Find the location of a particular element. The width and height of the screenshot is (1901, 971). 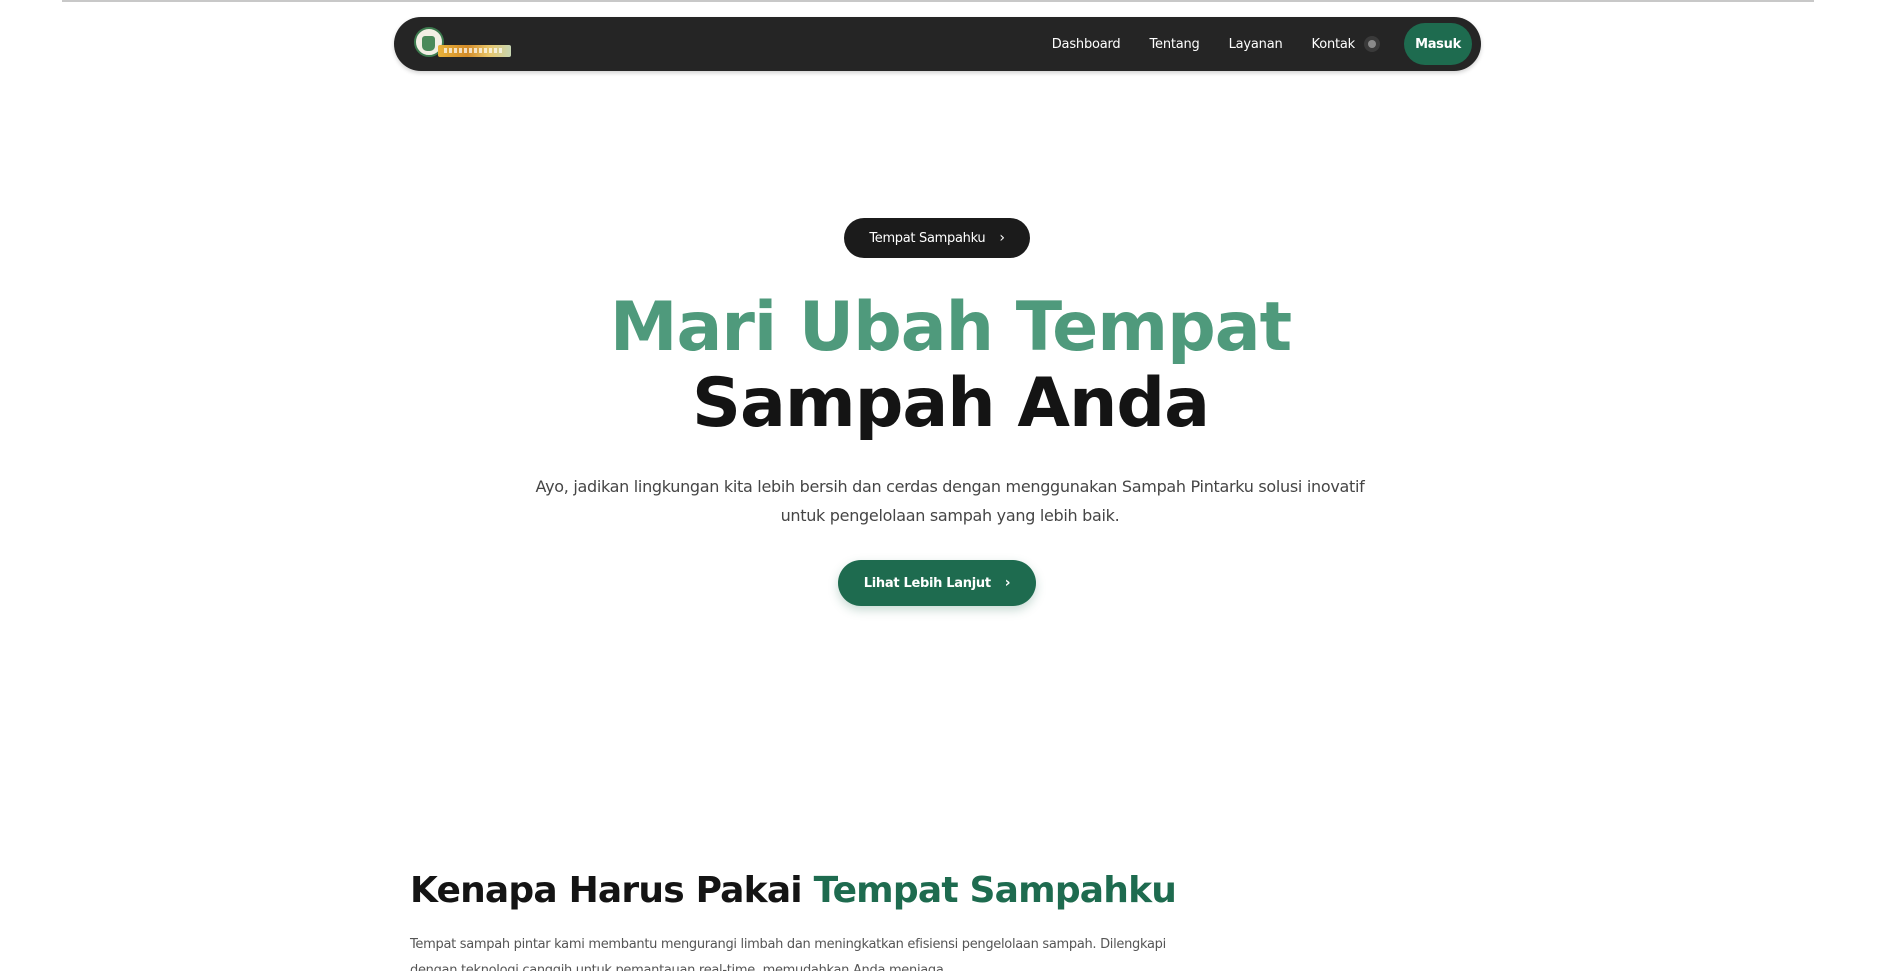

theme-toggle-icon is located at coordinates (1372, 44).